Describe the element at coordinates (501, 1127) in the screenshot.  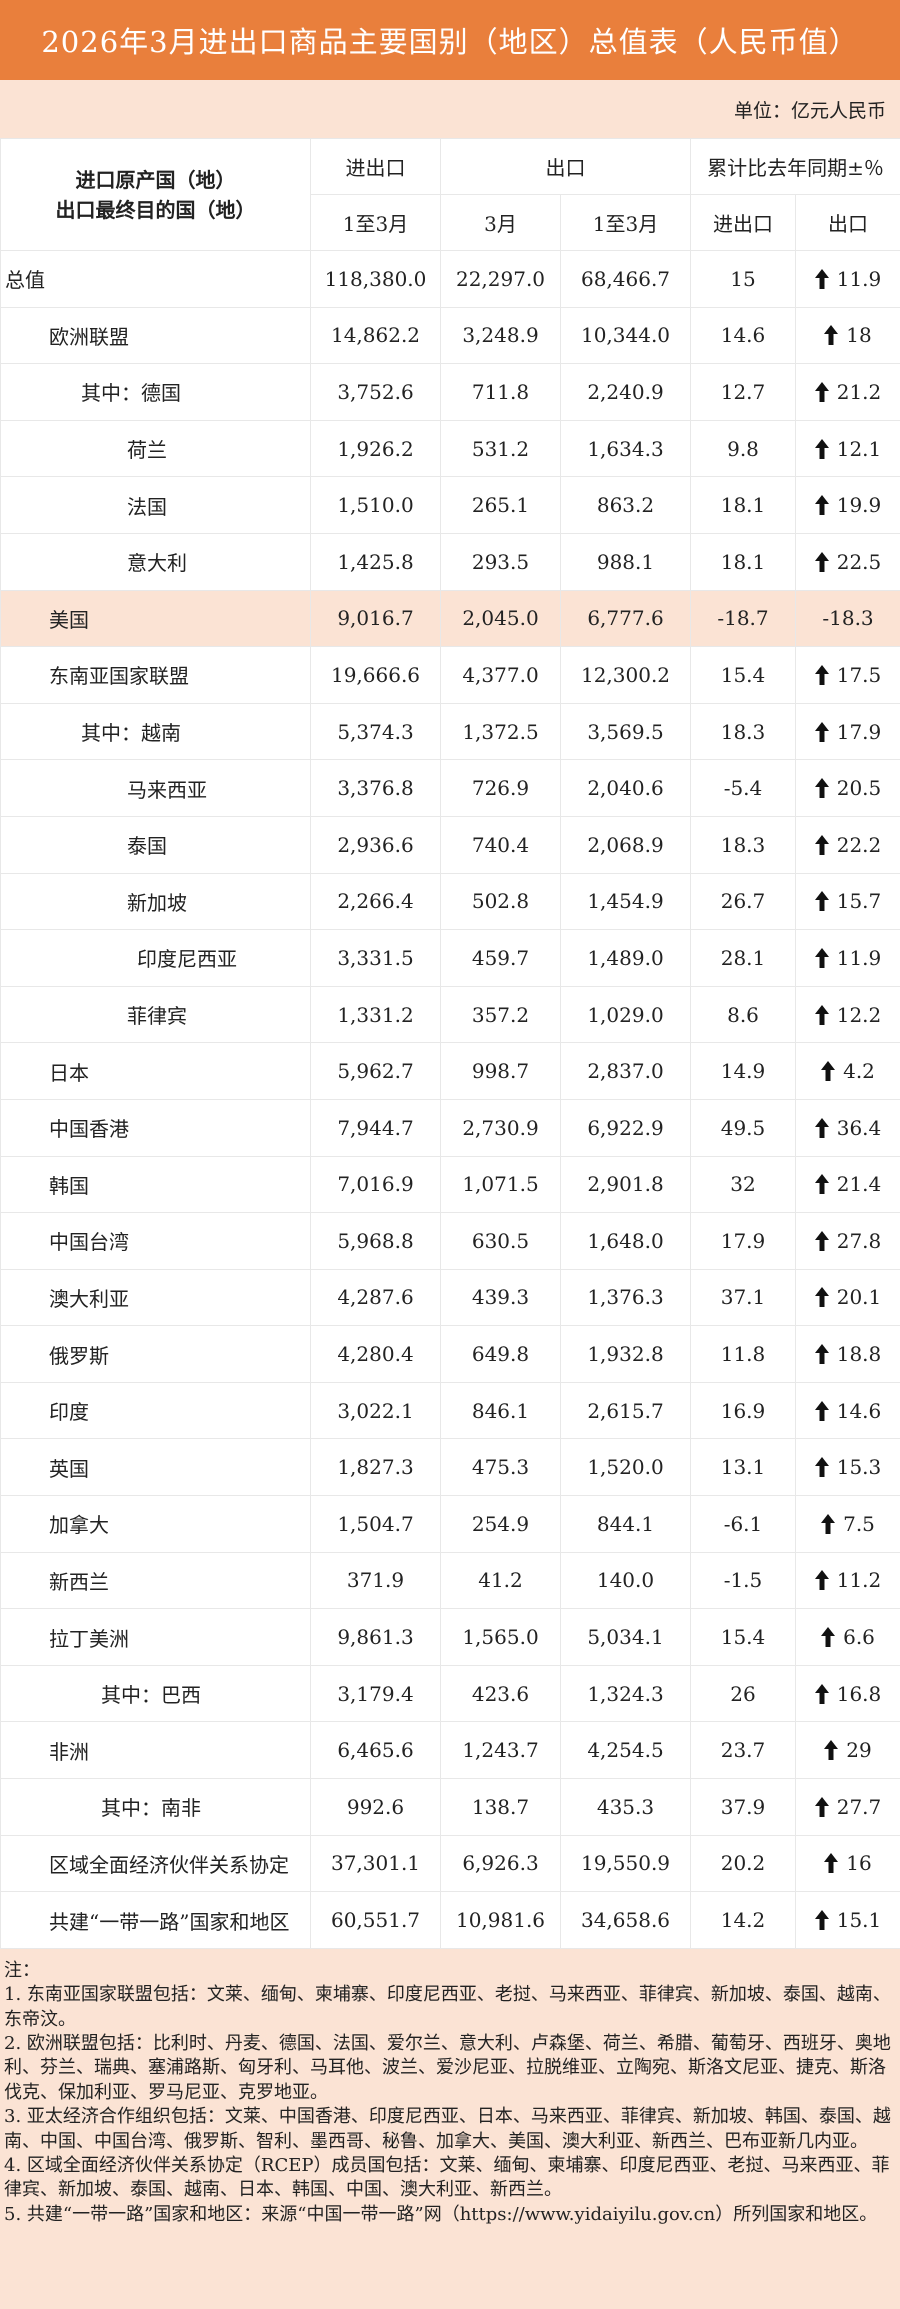
I see `row-export-march: 2,730.9` at that location.